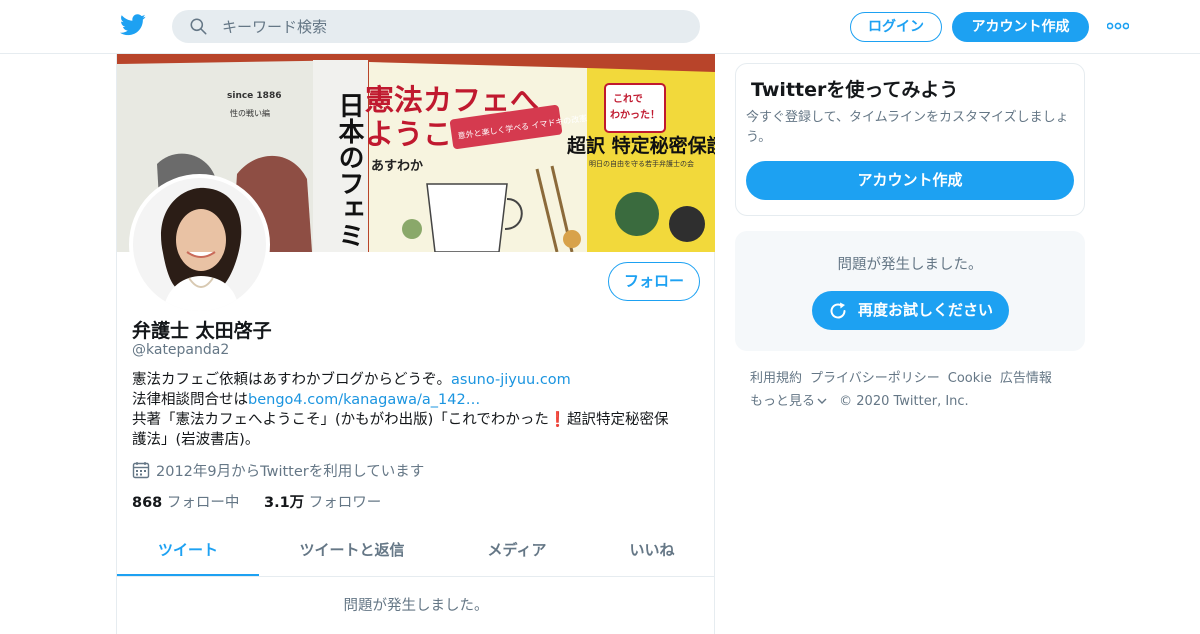 Image resolution: width=1200 pixels, height=634 pixels. I want to click on book3-sub: 明日の自由を守る若手弁護士の会, so click(641, 163).